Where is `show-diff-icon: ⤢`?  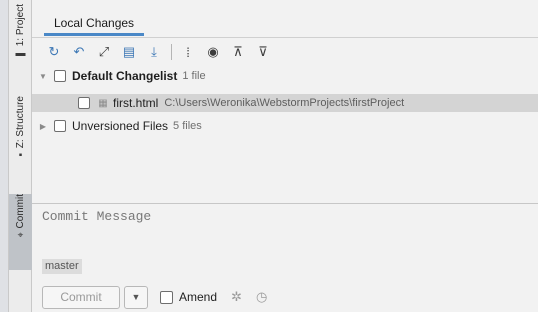 show-diff-icon: ⤢ is located at coordinates (104, 52).